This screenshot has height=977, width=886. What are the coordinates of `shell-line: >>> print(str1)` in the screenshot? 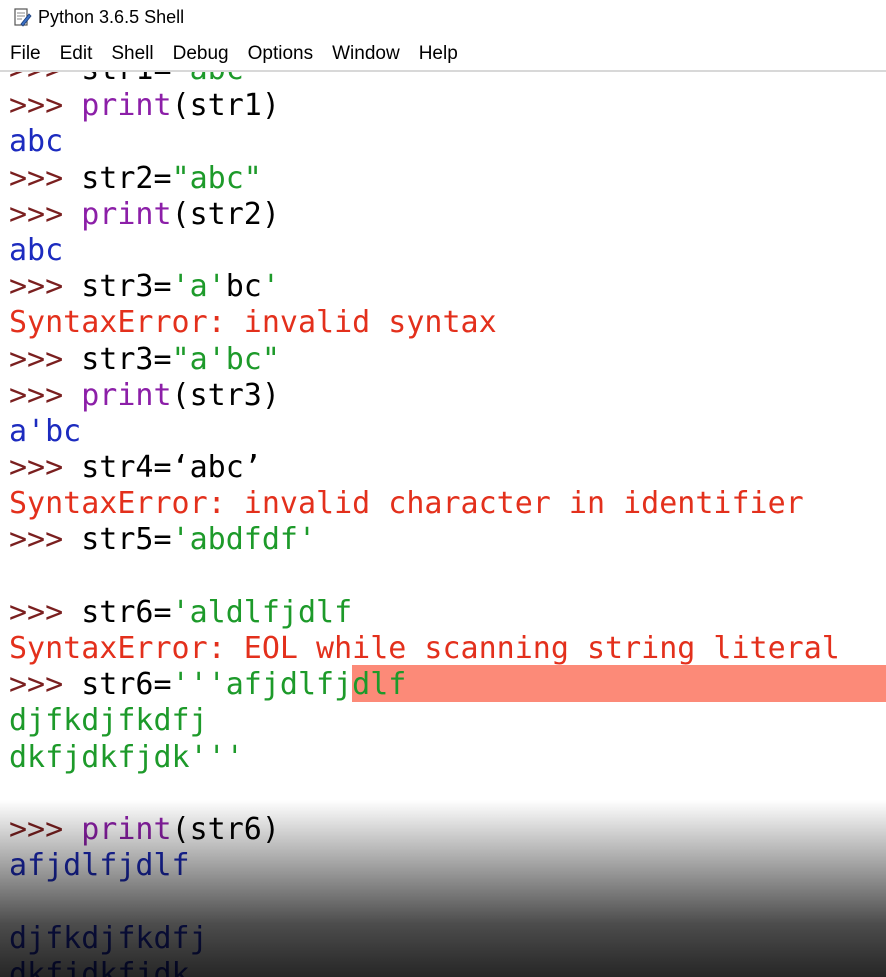 It's located at (424, 106).